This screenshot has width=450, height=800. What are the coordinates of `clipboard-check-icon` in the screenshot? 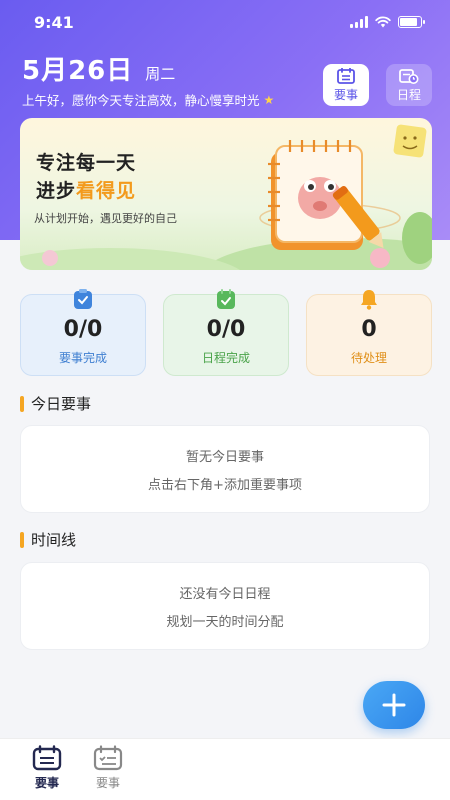 It's located at (83, 299).